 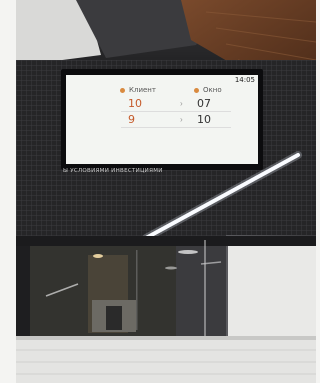 I want to click on tv-ticker: Ы УСЛОВИЯМИ ИНВЕСТИЦИЯМИ, so click(x=113, y=171).